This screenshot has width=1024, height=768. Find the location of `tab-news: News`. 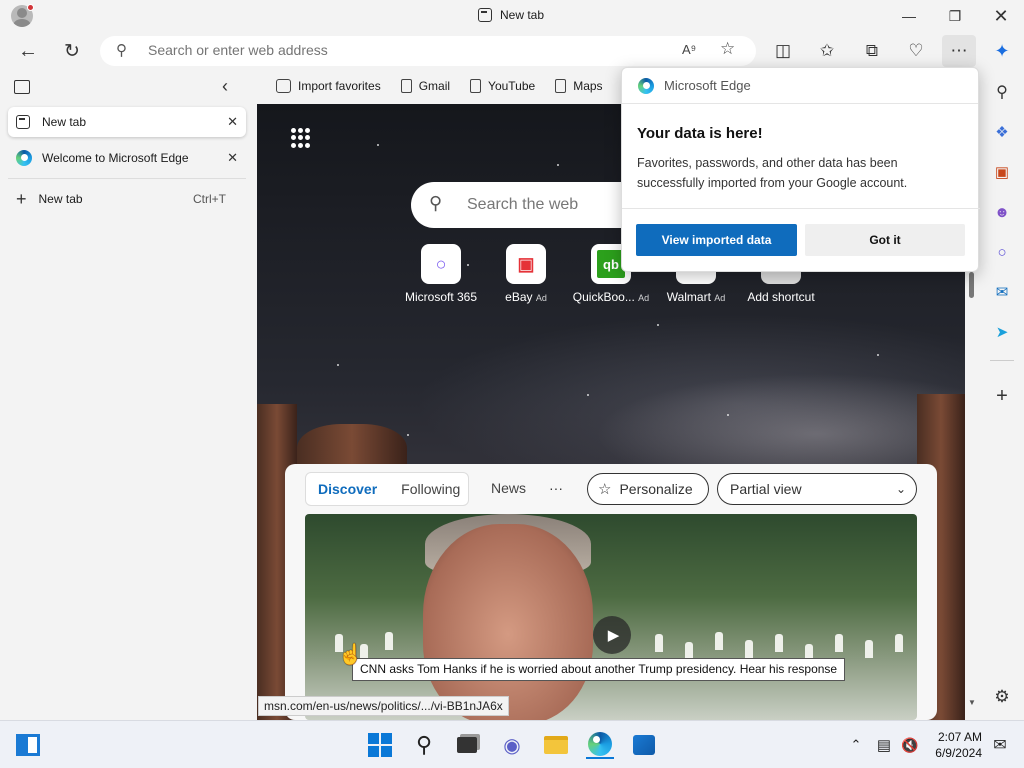

tab-news: News is located at coordinates (508, 488).